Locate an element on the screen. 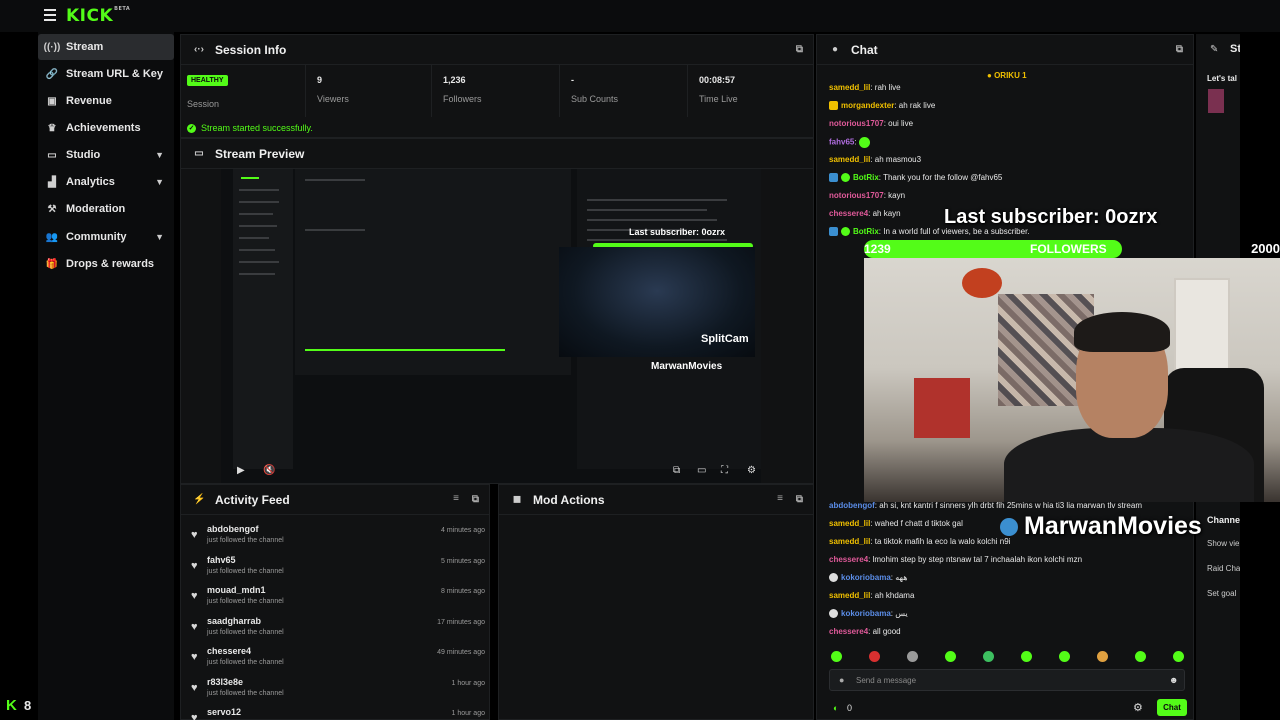 This screenshot has width=1280, height=720. sidebar-item-achievements: ♛ Achievements is located at coordinates (106, 128).